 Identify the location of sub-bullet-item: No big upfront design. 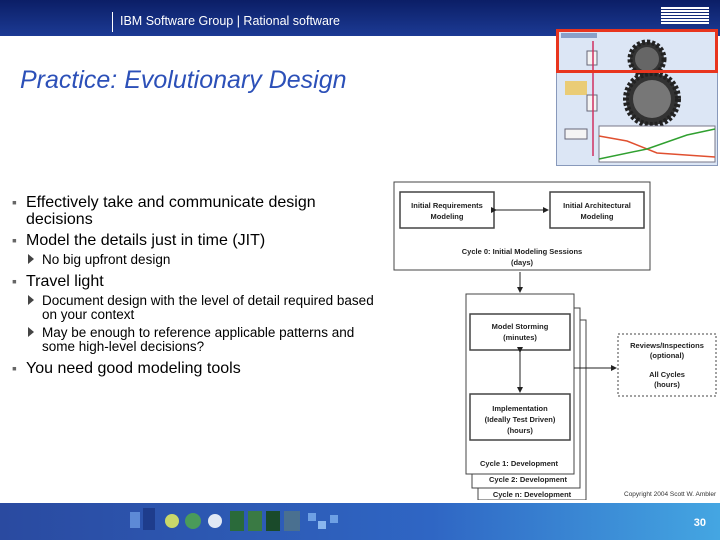
(195, 260).